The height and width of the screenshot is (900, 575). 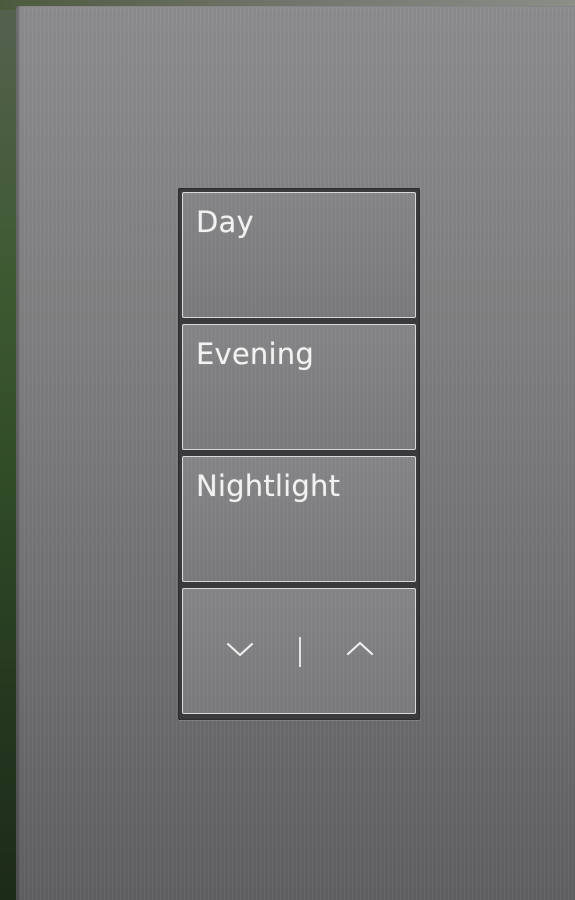 What do you see at coordinates (225, 222) in the screenshot?
I see `scene-button-label: Day` at bounding box center [225, 222].